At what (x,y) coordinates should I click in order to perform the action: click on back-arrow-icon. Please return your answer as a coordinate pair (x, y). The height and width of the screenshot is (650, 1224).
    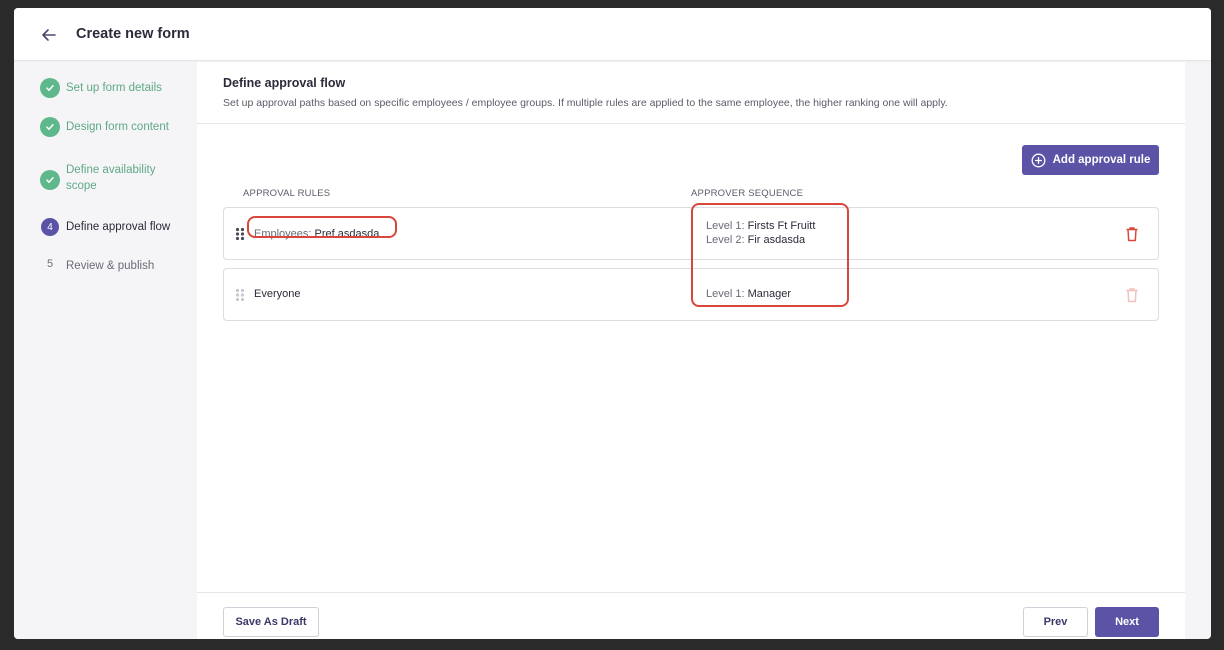
    Looking at the image, I should click on (49, 35).